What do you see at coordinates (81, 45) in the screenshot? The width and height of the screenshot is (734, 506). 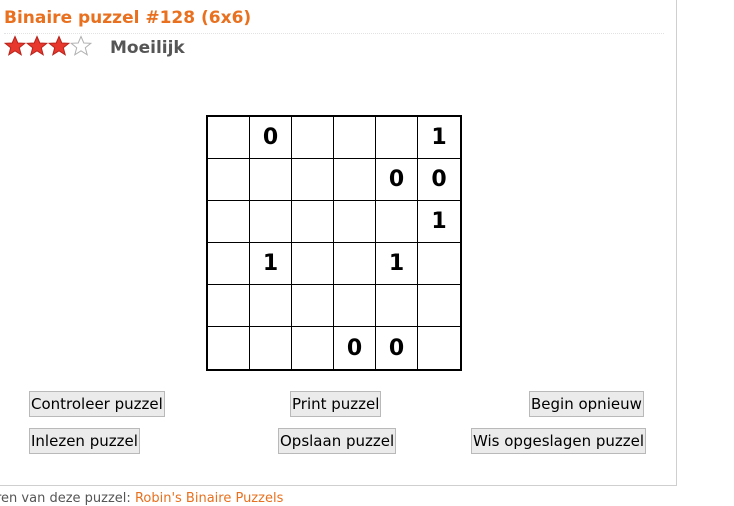 I see `star-empty-icon` at bounding box center [81, 45].